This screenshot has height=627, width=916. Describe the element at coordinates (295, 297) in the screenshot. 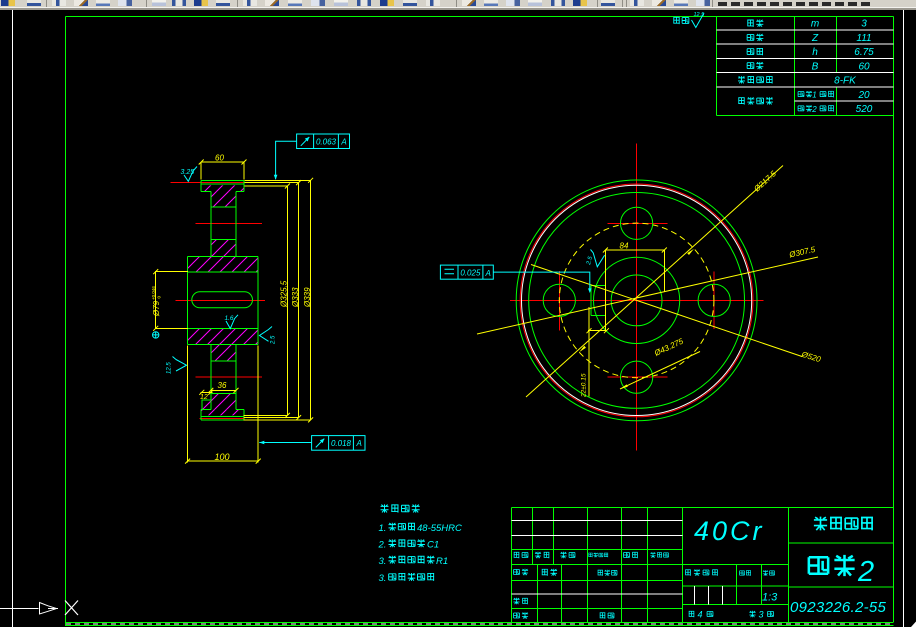

I see `svg-text: Ø333` at that location.